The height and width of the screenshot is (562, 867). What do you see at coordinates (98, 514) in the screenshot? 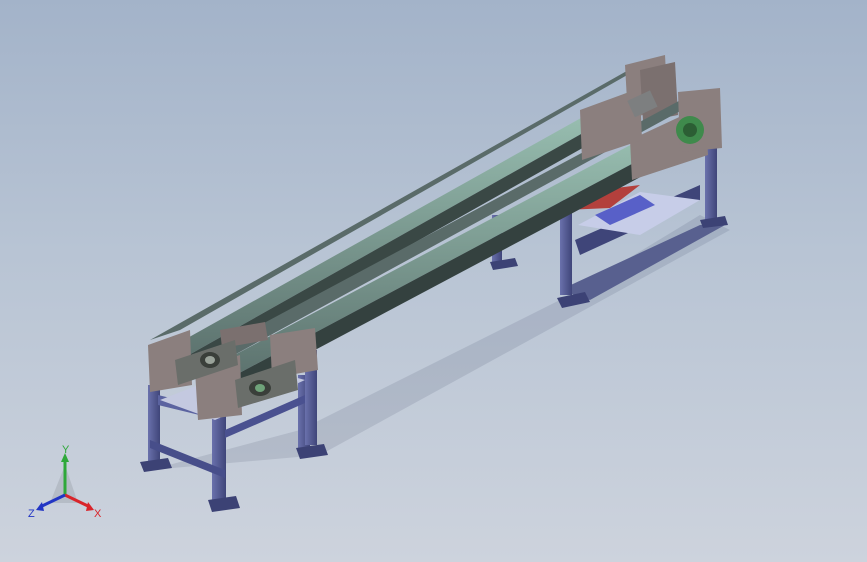
I see `x-axis-label: X` at bounding box center [98, 514].